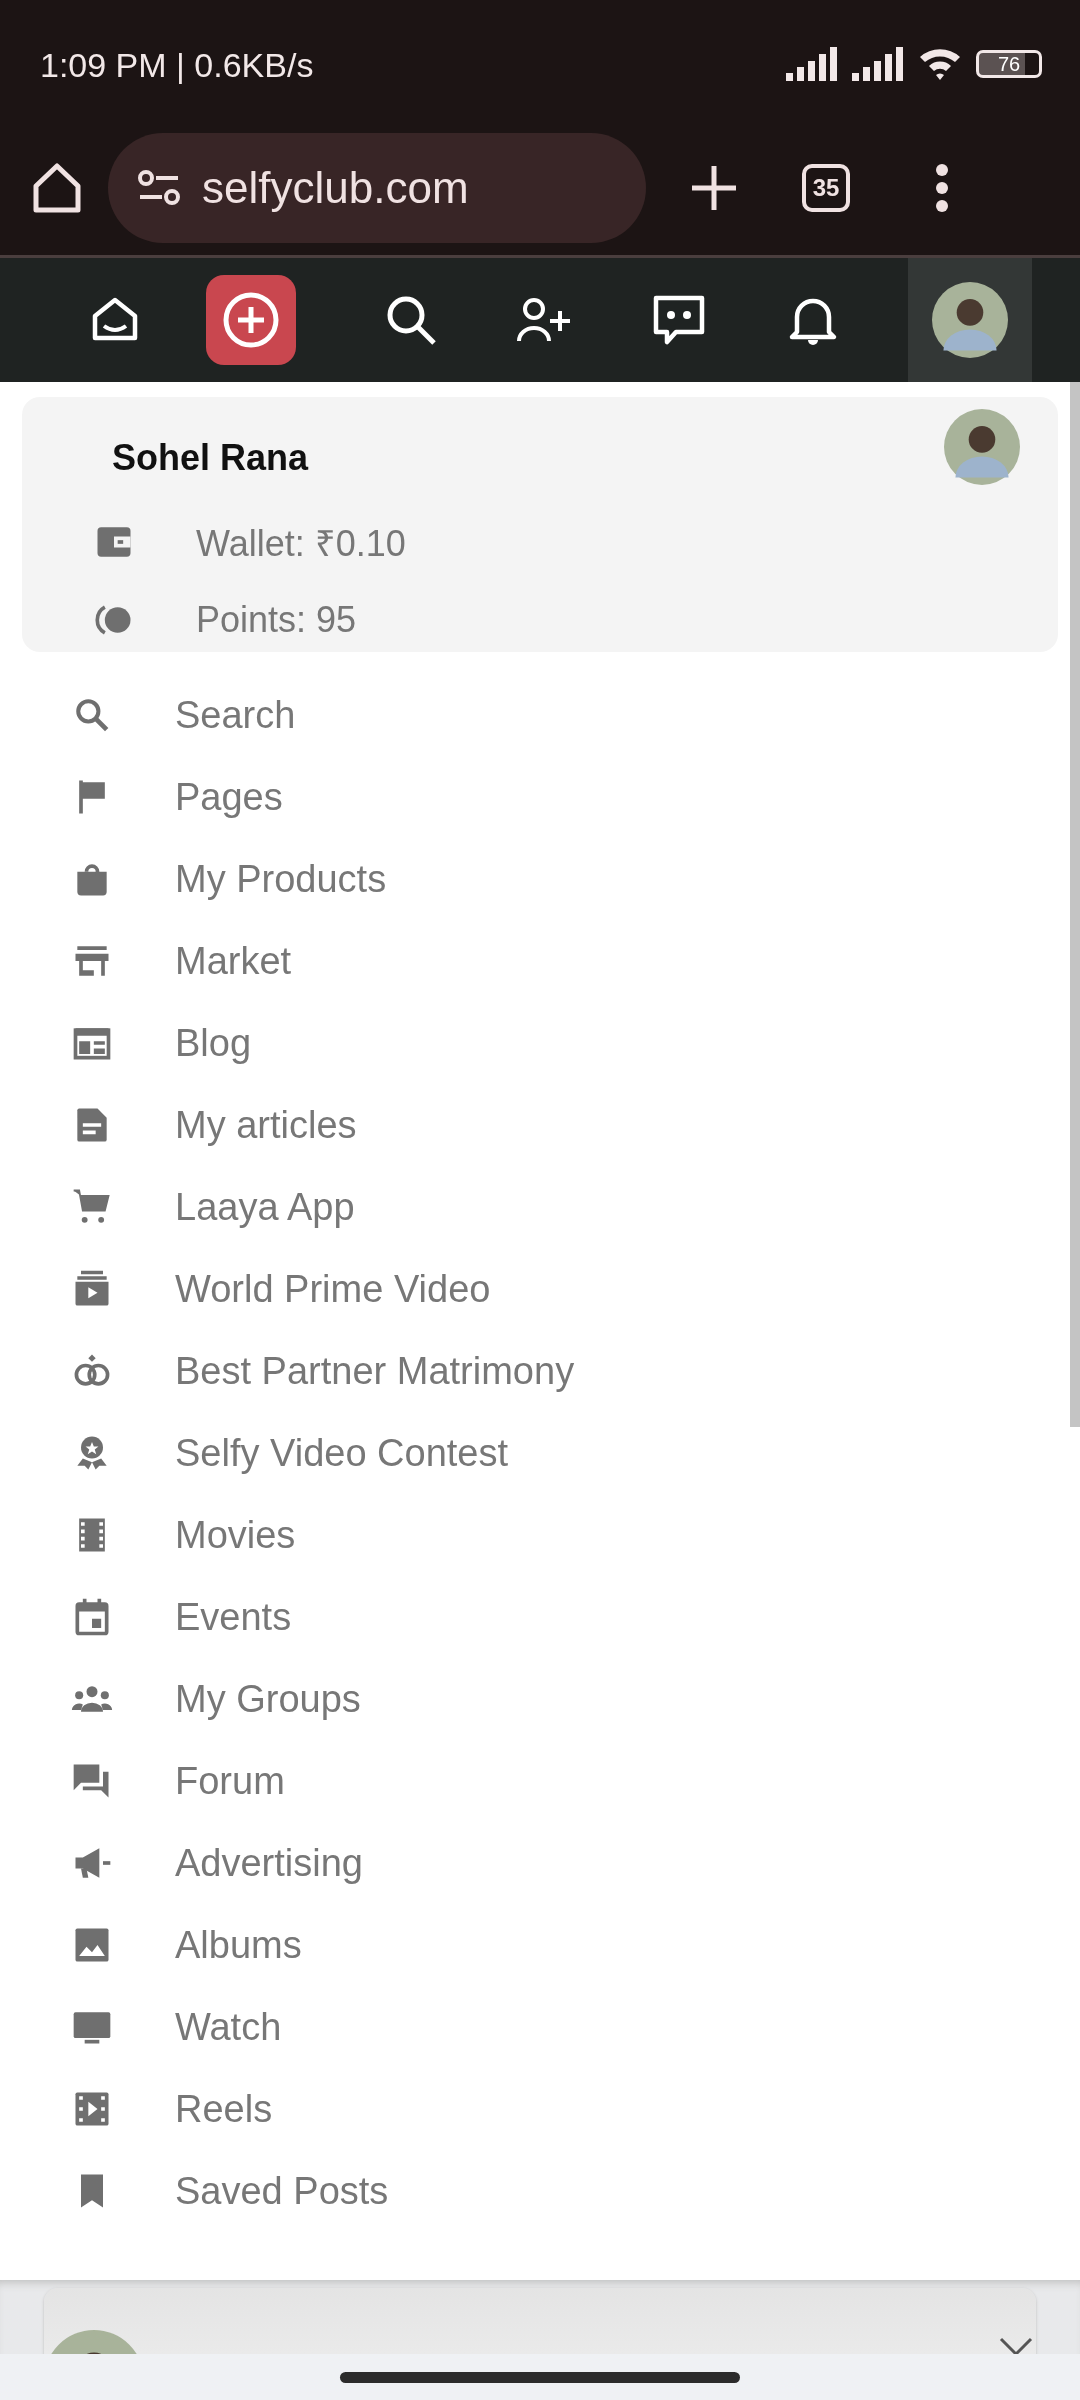 This screenshot has width=1080, height=2400. What do you see at coordinates (229, 2191) in the screenshot?
I see `menu-item: Saved Posts` at bounding box center [229, 2191].